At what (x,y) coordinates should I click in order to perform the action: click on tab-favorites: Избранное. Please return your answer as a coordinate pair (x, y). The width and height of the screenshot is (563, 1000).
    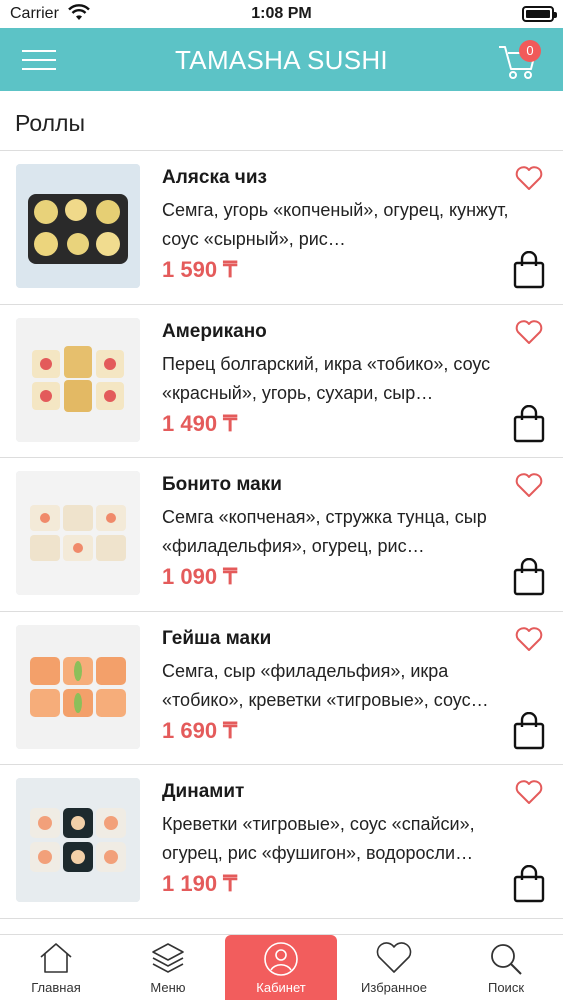
    Looking at the image, I should click on (394, 967).